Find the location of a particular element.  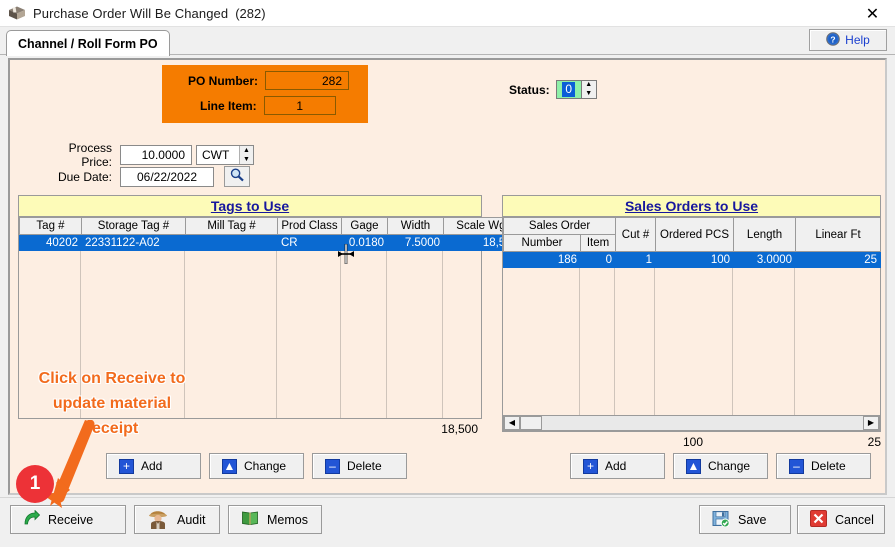

process-price-label: Process Price: is located at coordinates (90, 155).